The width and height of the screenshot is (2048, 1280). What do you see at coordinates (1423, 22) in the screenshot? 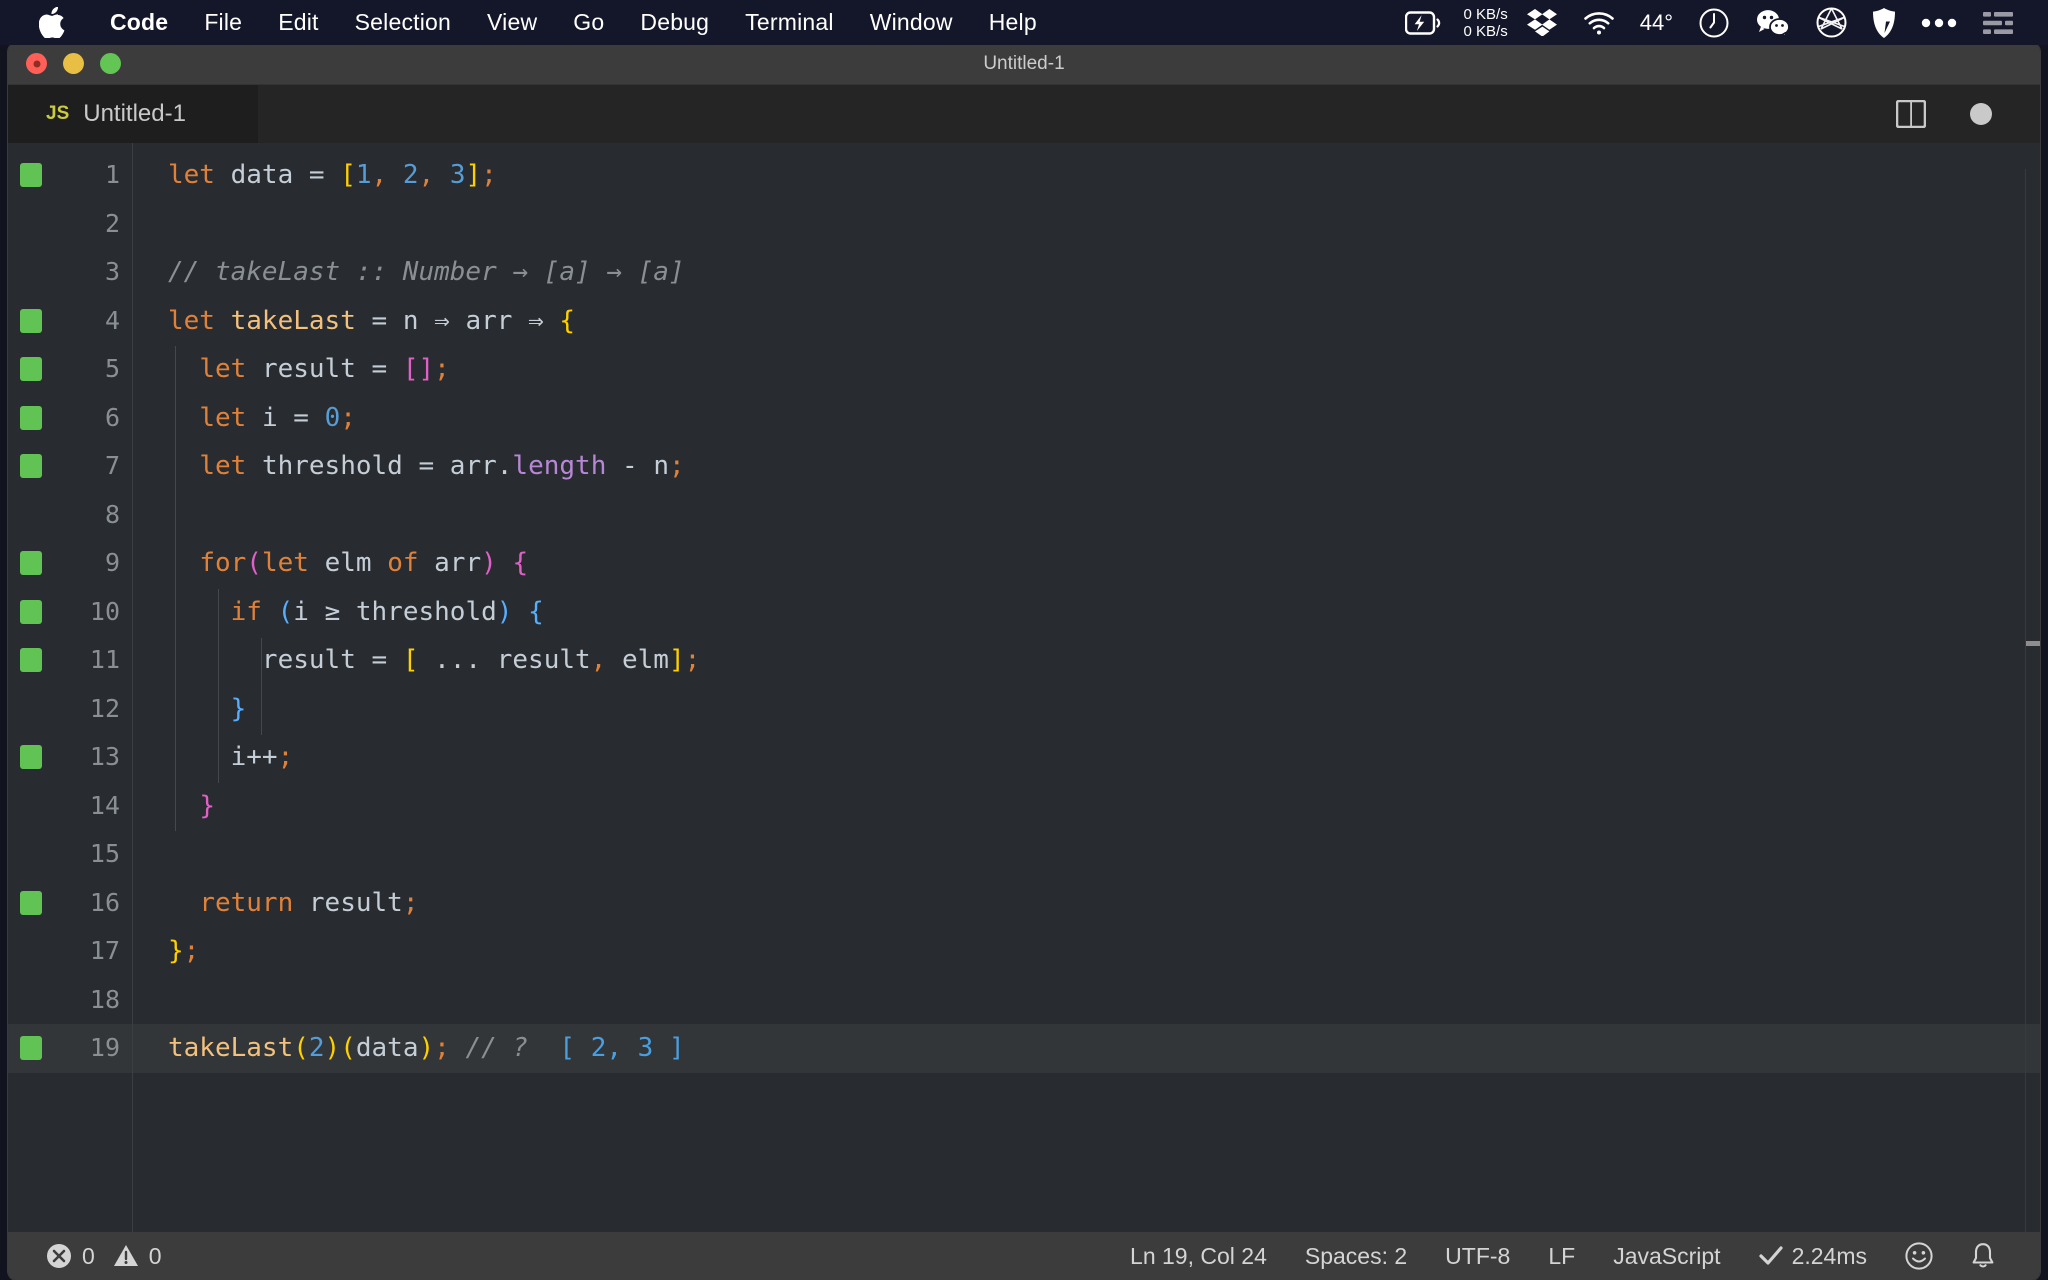
I see `battery-charging-icon` at bounding box center [1423, 22].